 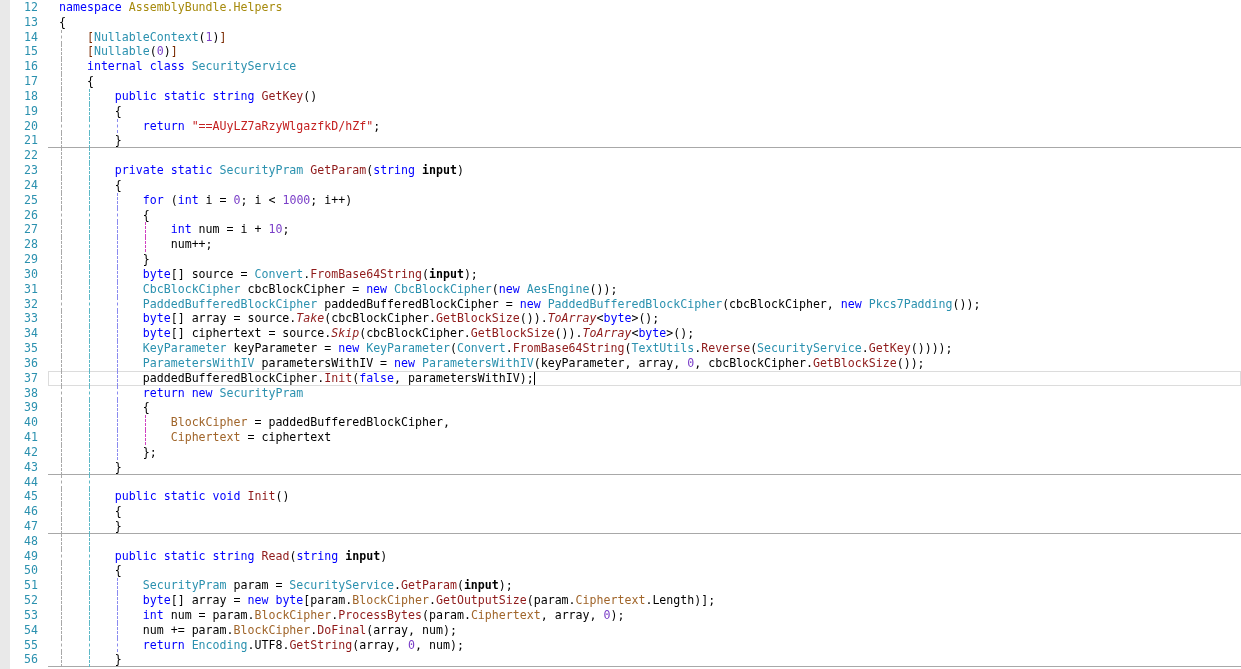 I want to click on line-number: 45, so click(x=30, y=497).